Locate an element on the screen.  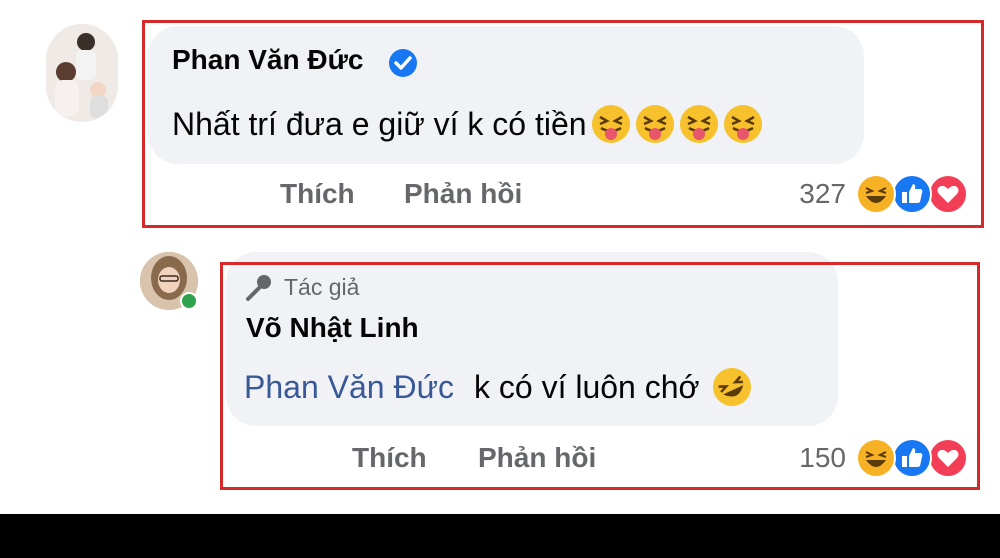
bottom-black-bar is located at coordinates (500, 536).